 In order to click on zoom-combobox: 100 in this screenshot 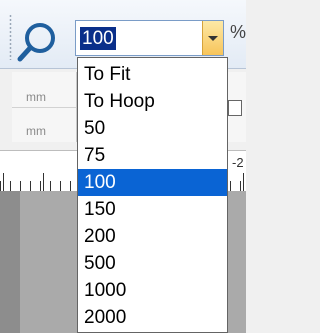, I will do `click(149, 38)`.